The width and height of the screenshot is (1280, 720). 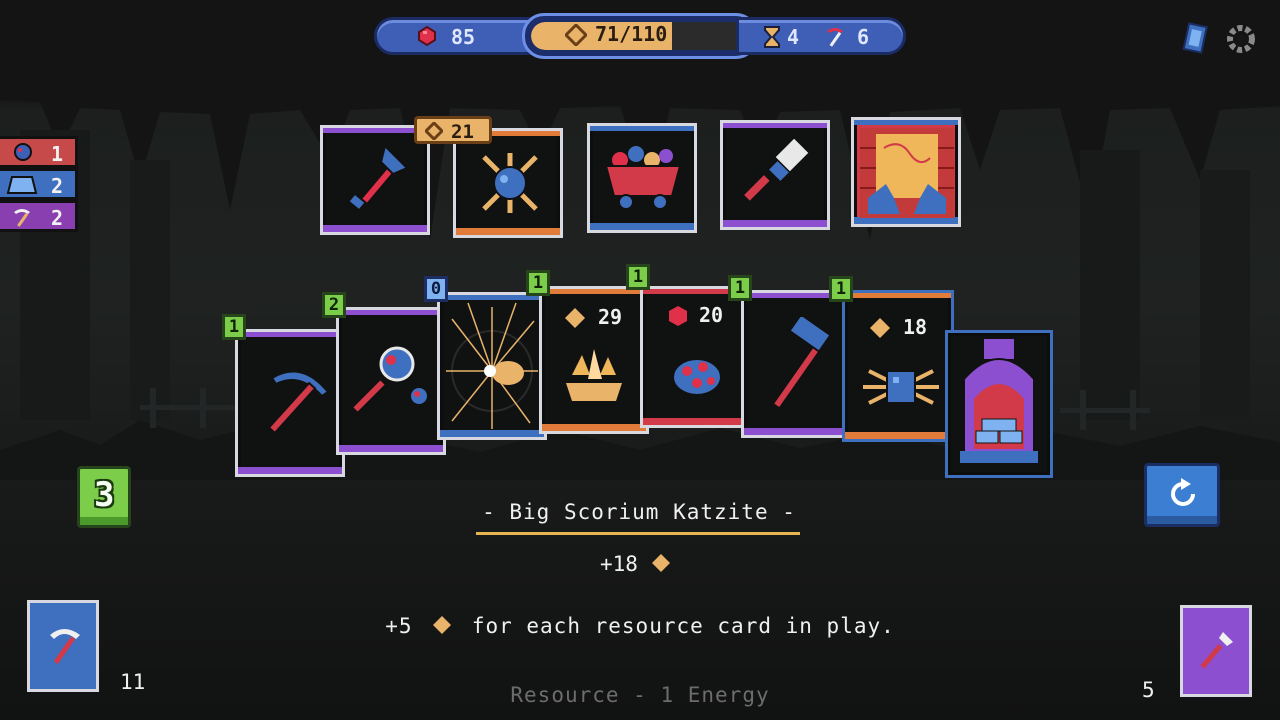 I want to click on furnace-icon, so click(x=999, y=401).